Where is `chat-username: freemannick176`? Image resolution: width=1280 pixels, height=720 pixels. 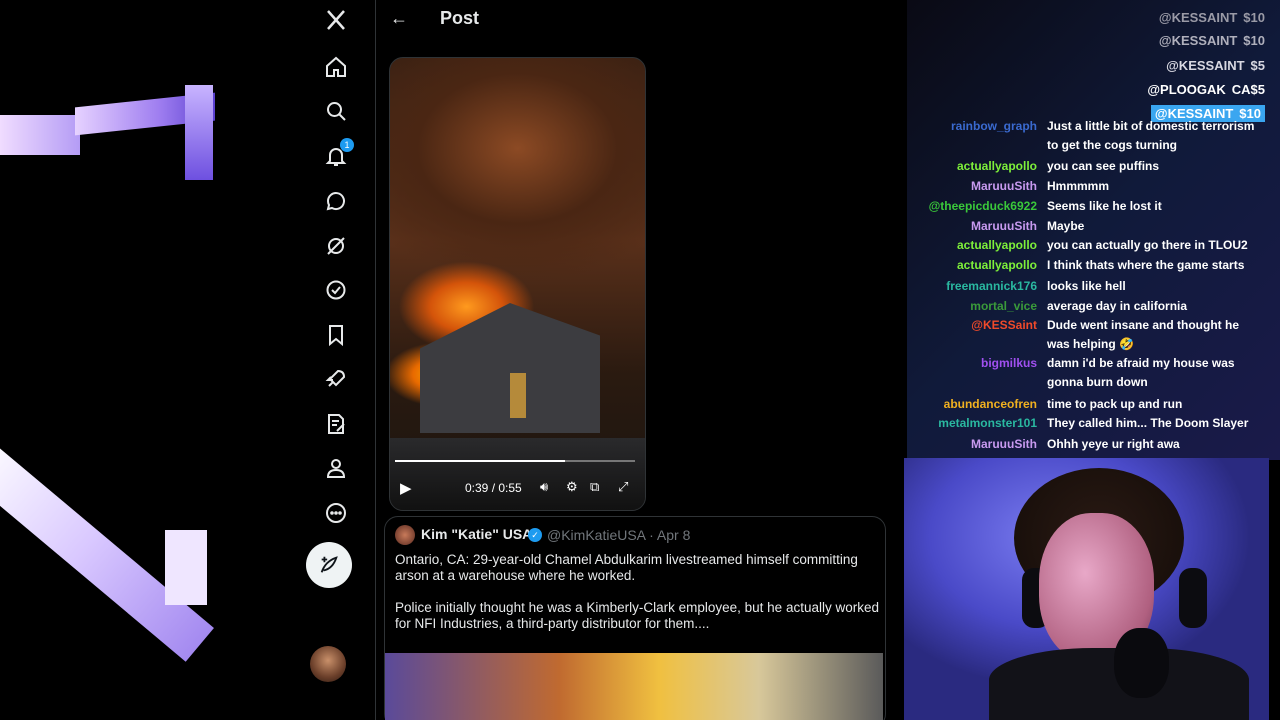 chat-username: freemannick176 is located at coordinates (991, 286).